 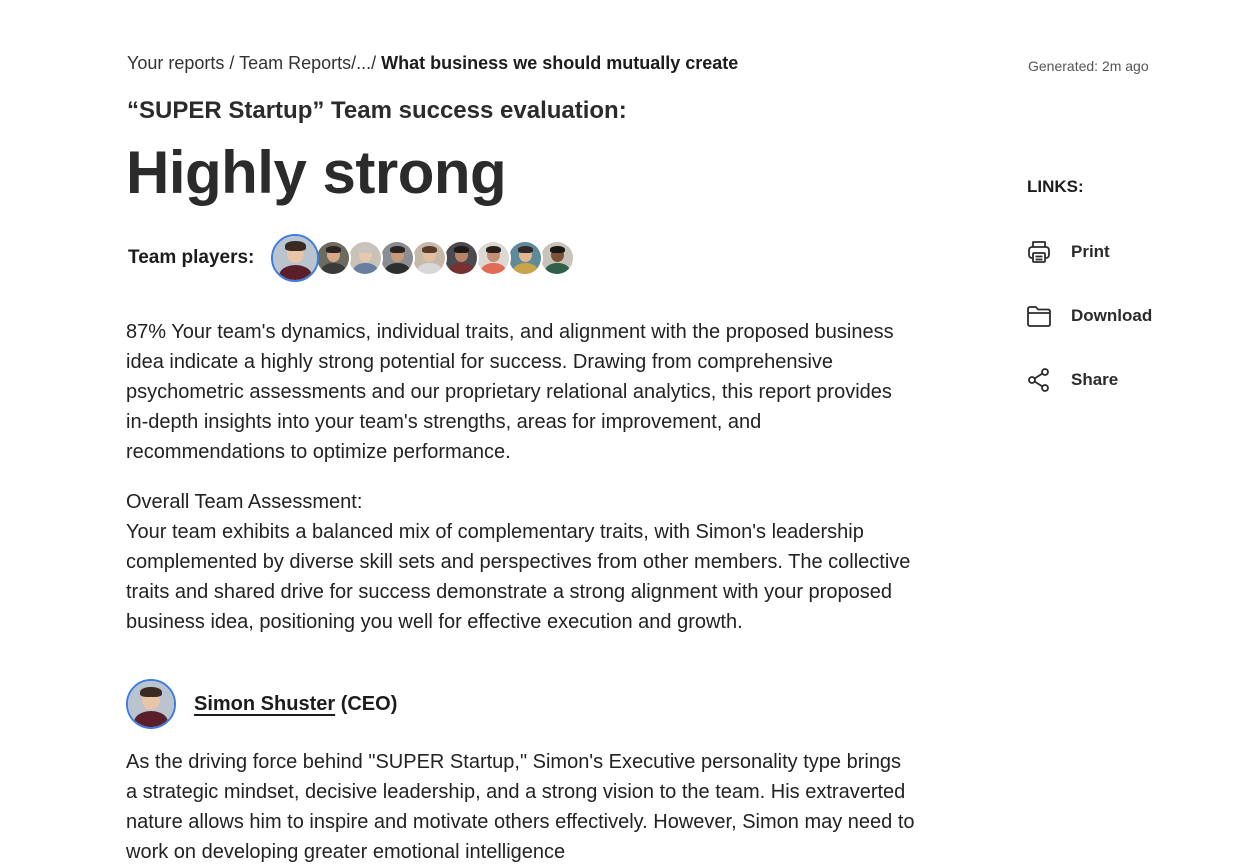 I want to click on share-label: Share, so click(x=1095, y=379).